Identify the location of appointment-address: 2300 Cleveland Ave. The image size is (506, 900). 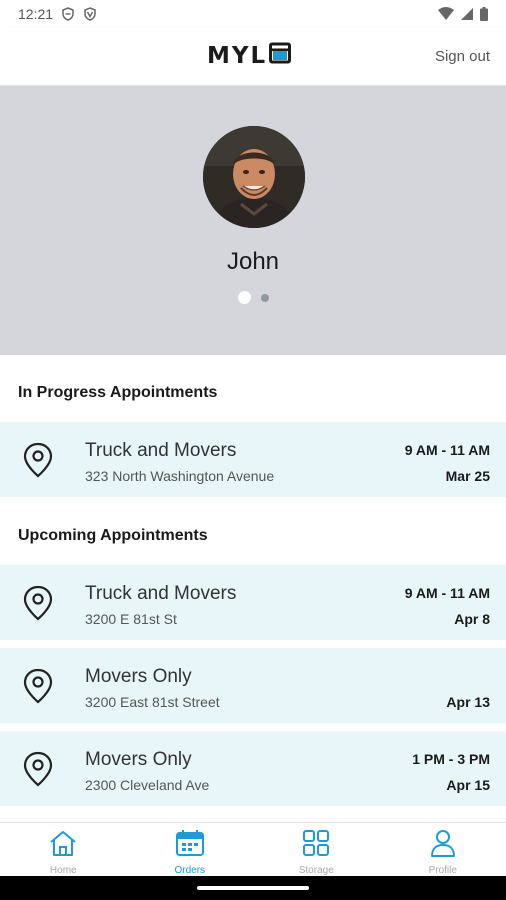
(147, 785).